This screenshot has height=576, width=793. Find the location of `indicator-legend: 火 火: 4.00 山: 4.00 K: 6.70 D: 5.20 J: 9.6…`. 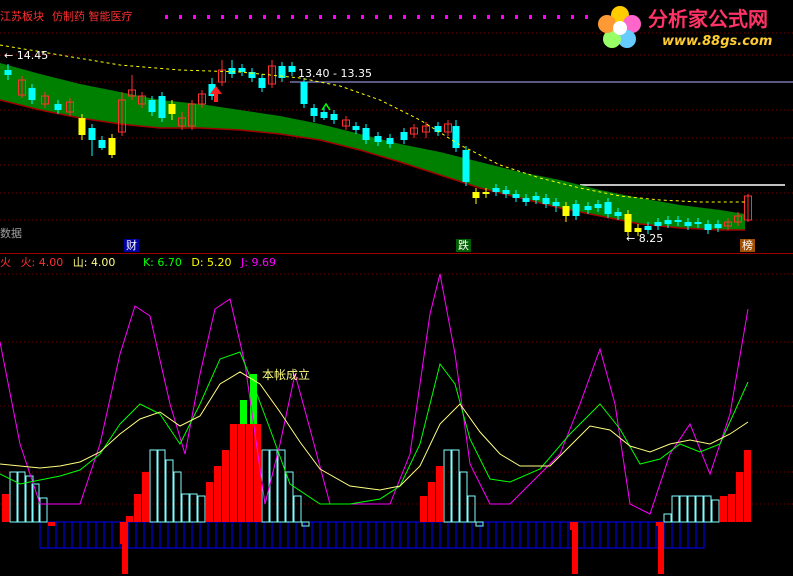

indicator-legend: 火 火: 4.00 山: 4.00 K: 6.70 D: 5.20 J: 9.6… is located at coordinates (138, 263).